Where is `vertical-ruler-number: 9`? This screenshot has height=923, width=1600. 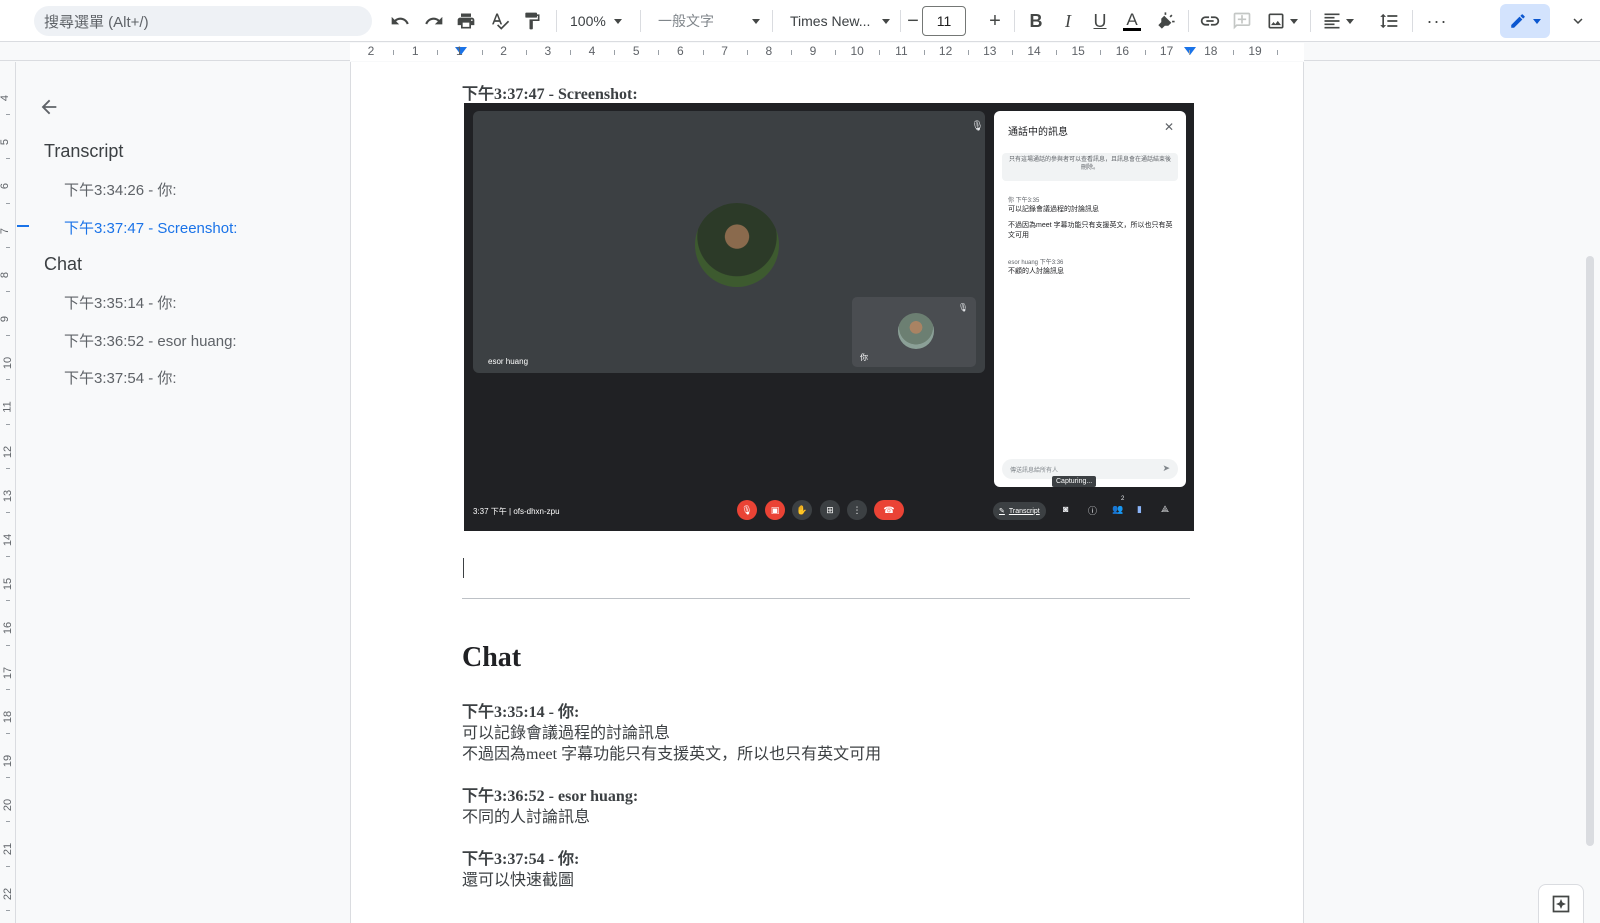
vertical-ruler-number: 9 is located at coordinates (6, 319).